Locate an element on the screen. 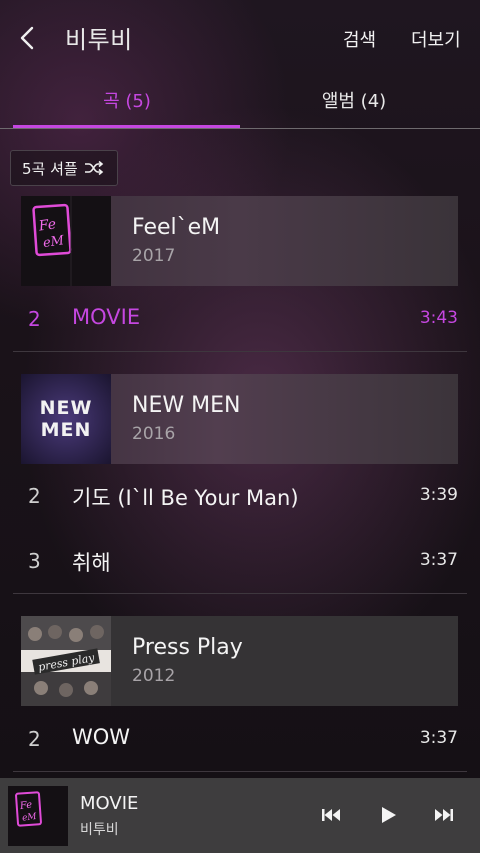 Image resolution: width=480 pixels, height=853 pixels. tab-bar: 곡 (5) 앨범 (4) is located at coordinates (240, 103).